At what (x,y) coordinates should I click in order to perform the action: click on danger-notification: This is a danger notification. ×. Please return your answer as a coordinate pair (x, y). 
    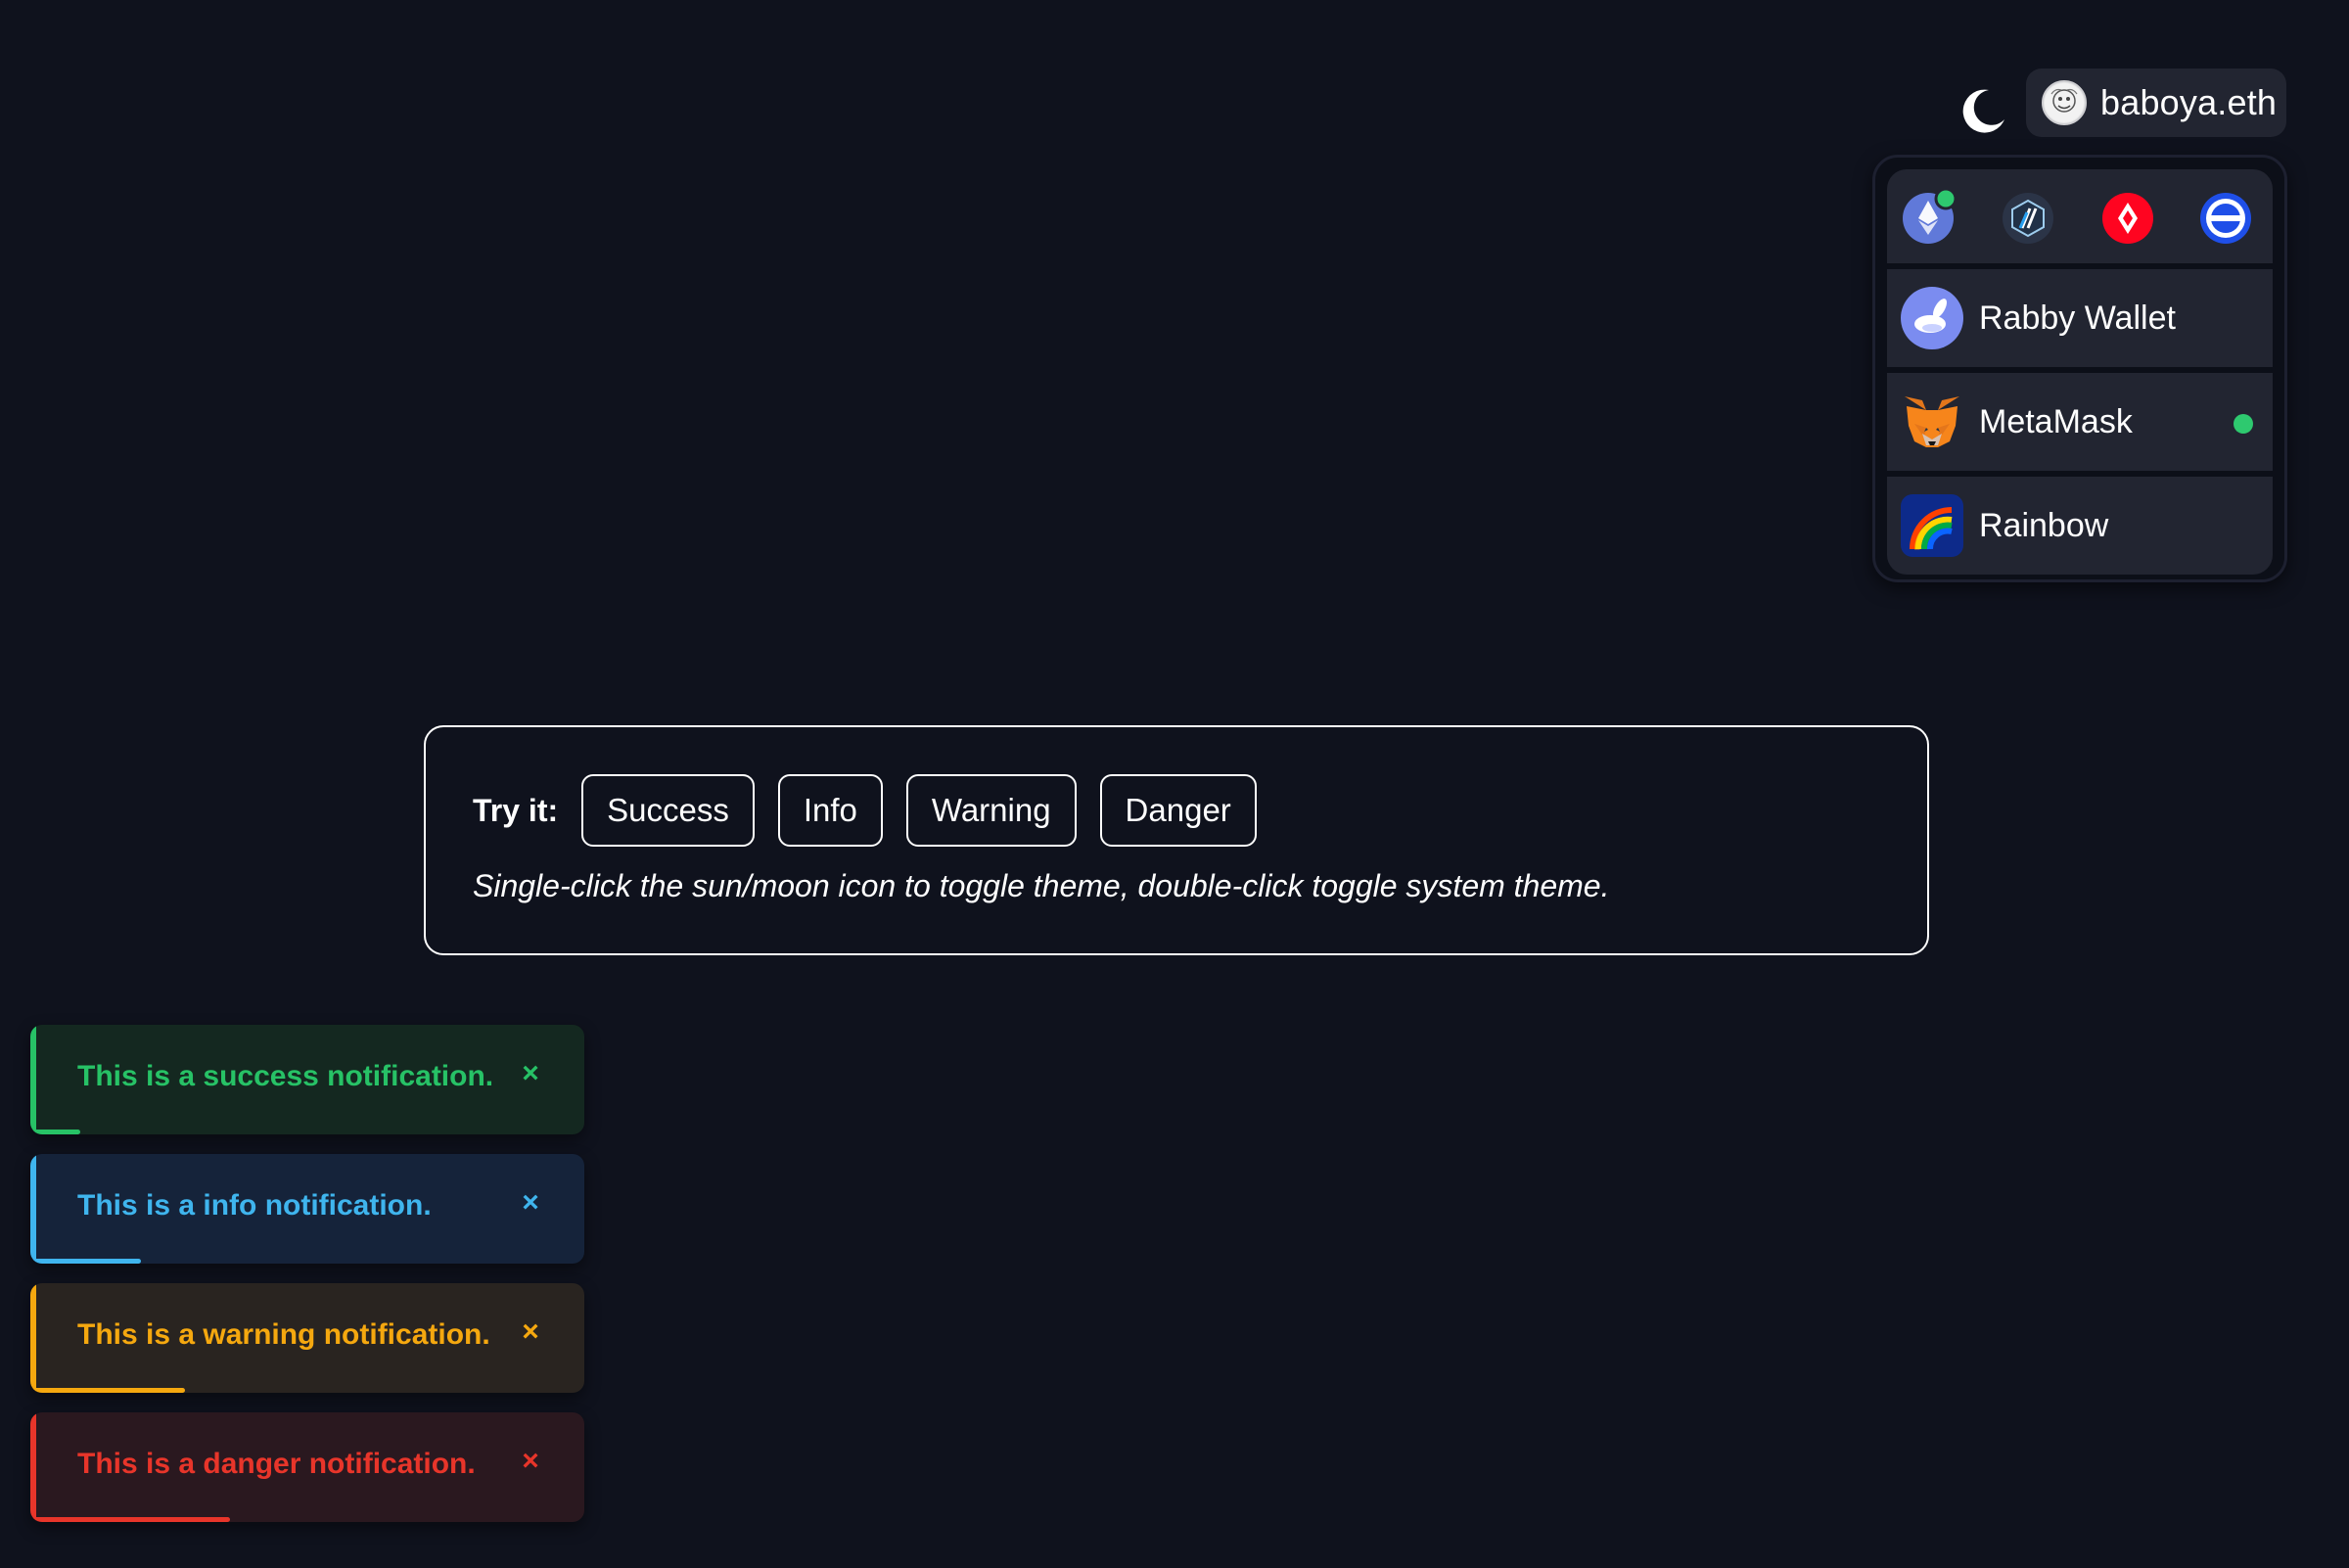
    Looking at the image, I should click on (307, 1467).